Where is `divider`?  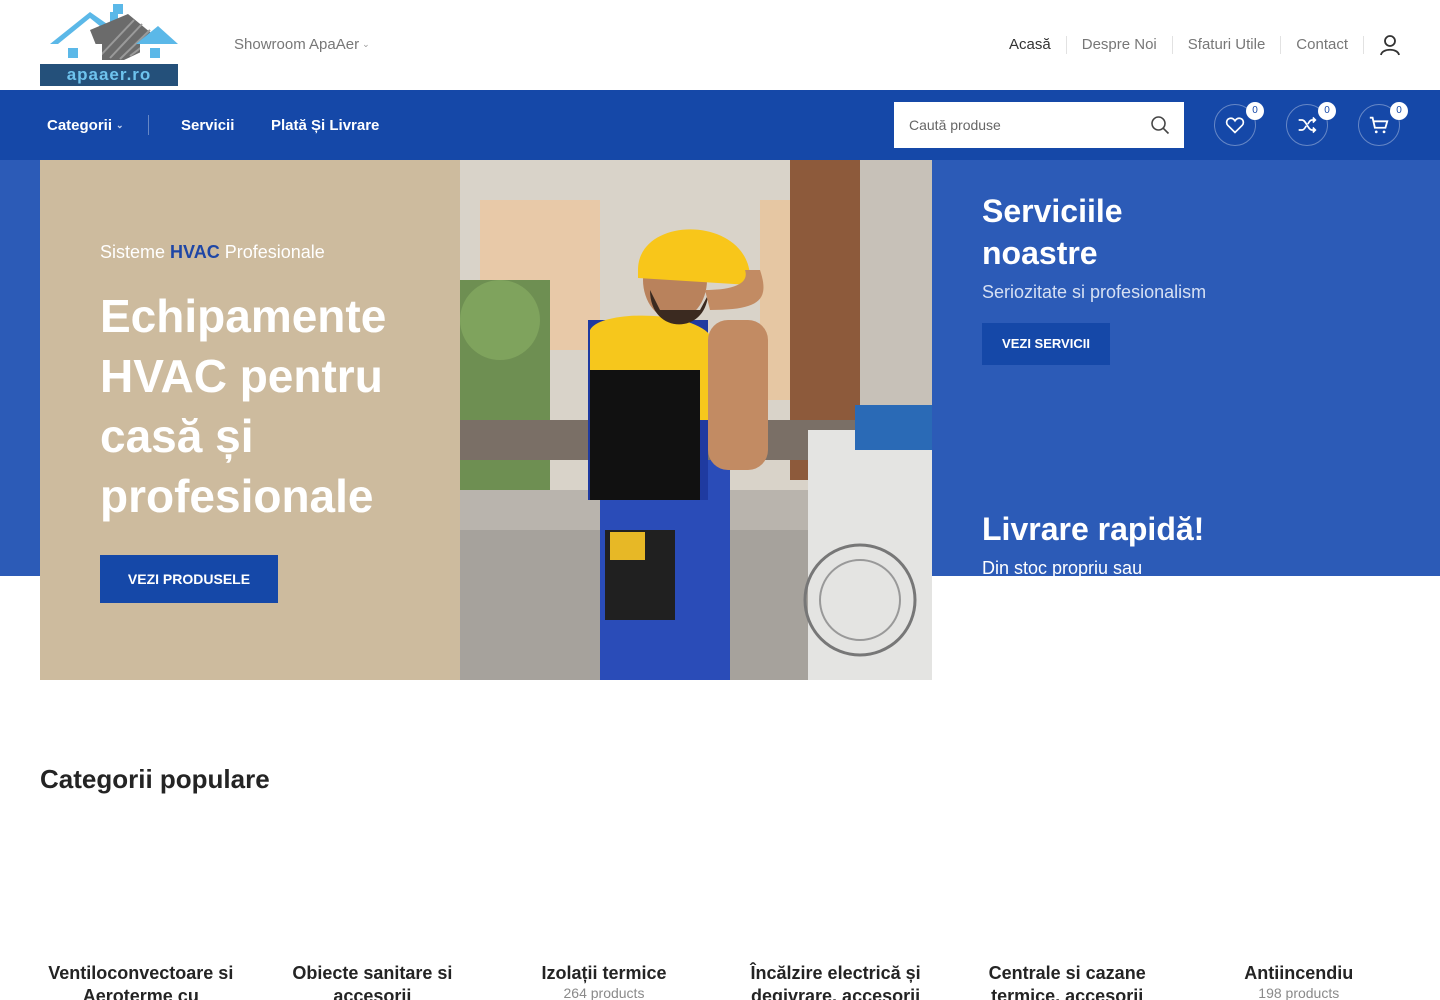
divider is located at coordinates (148, 125).